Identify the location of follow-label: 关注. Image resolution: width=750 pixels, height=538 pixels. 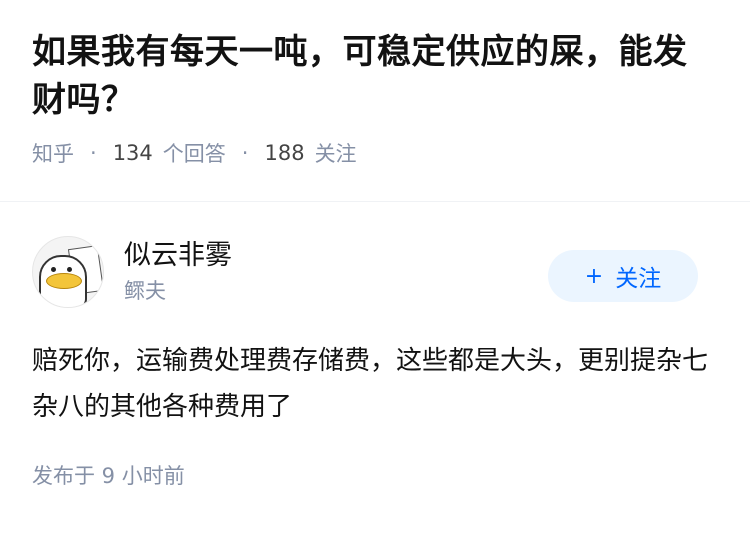
(638, 279).